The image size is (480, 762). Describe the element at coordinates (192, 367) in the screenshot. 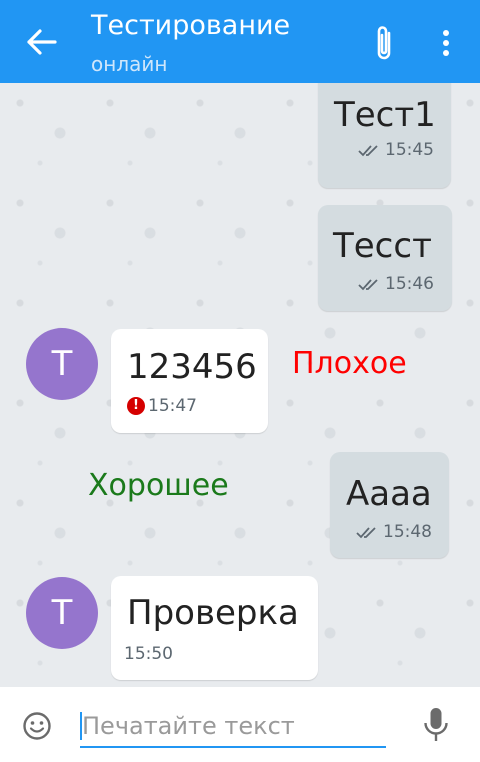

I see `message-text: 123456` at that location.